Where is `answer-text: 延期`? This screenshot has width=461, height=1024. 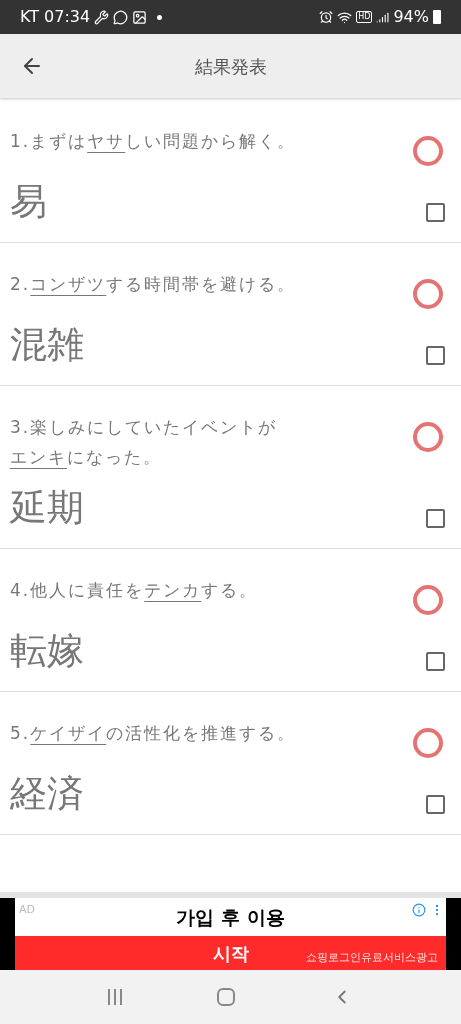 answer-text: 延期 is located at coordinates (47, 508).